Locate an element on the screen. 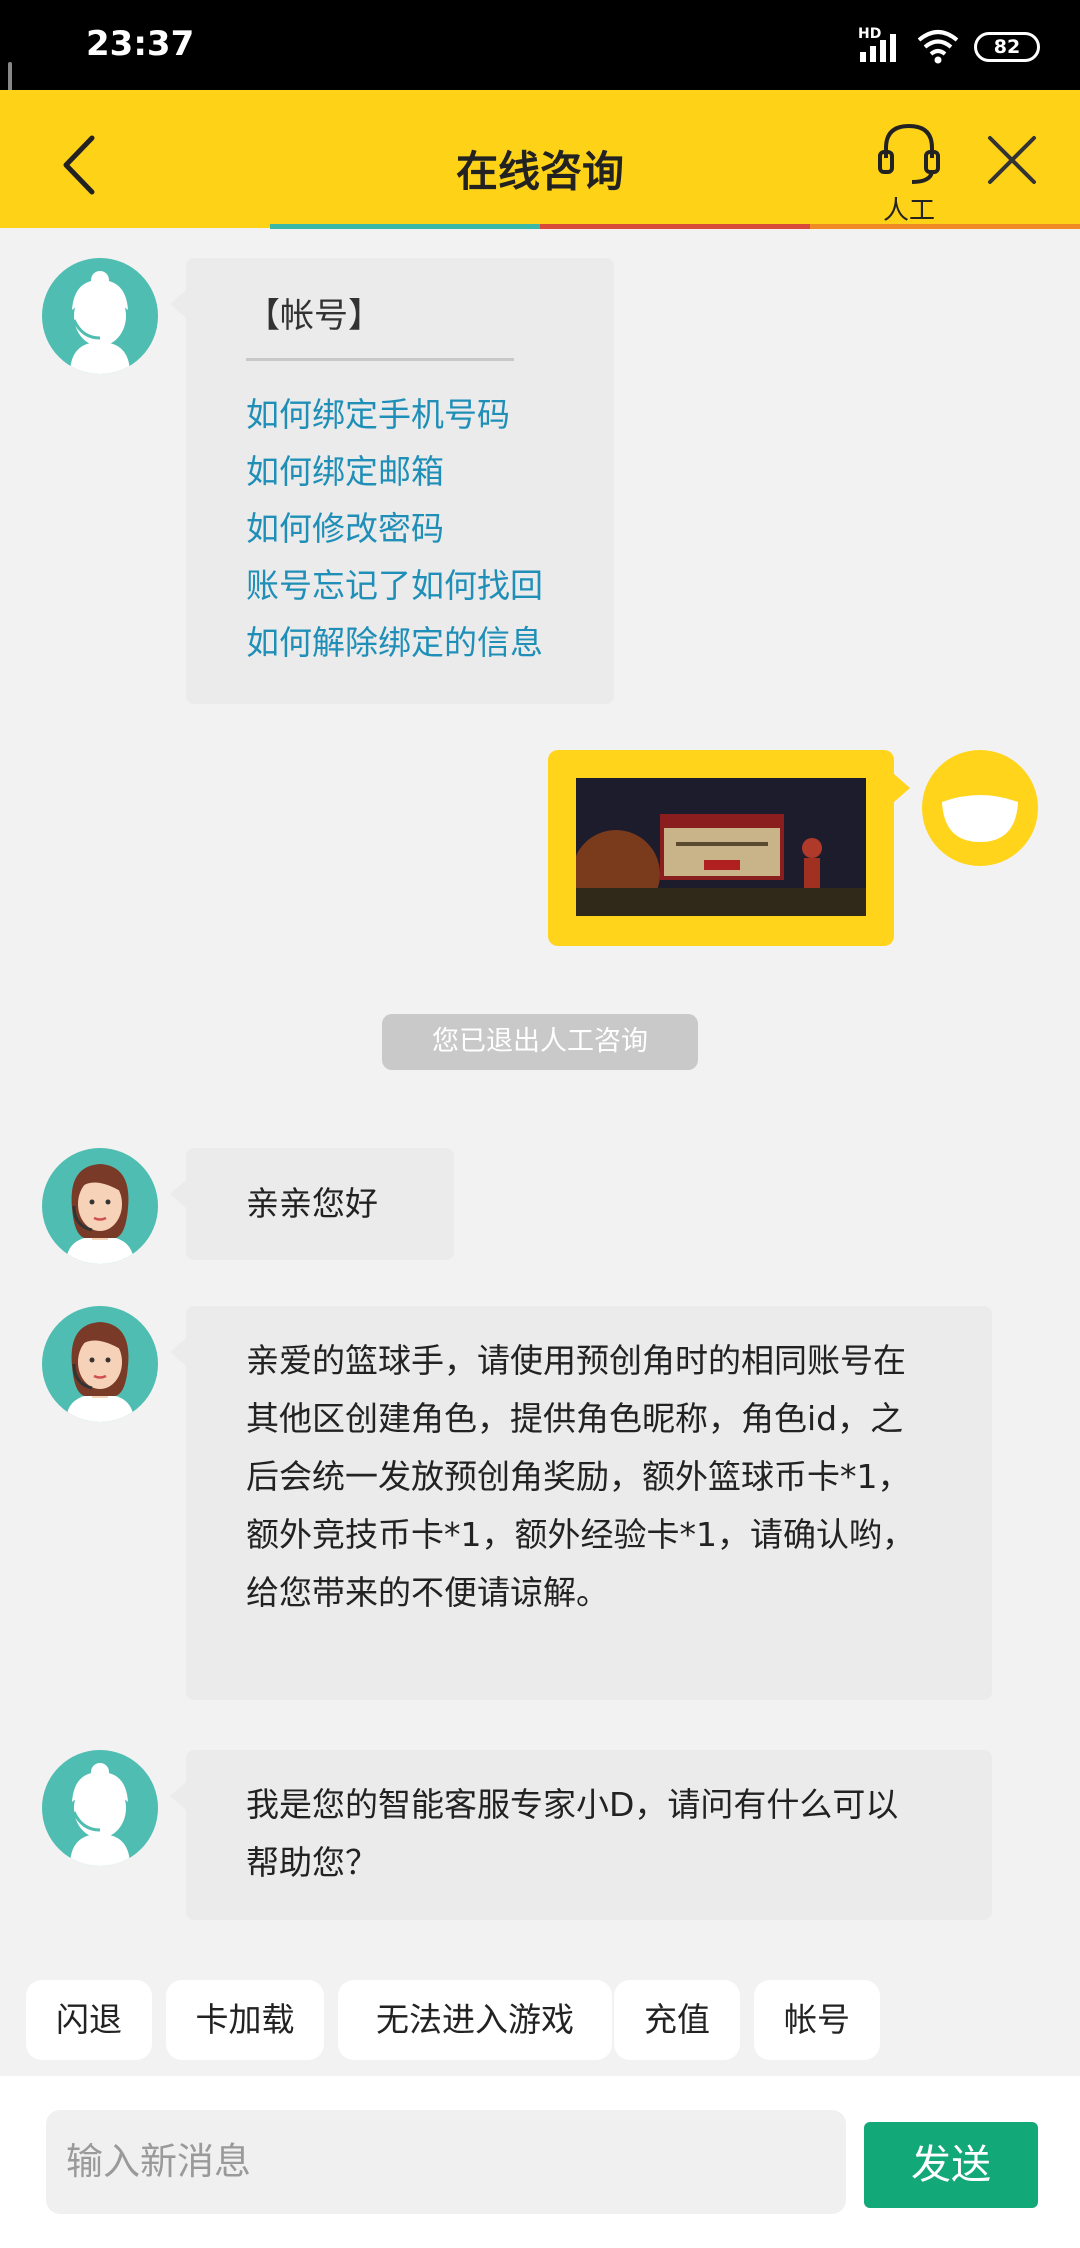 The height and width of the screenshot is (2248, 1080). human-agent-label: 人工 is located at coordinates (908, 211).